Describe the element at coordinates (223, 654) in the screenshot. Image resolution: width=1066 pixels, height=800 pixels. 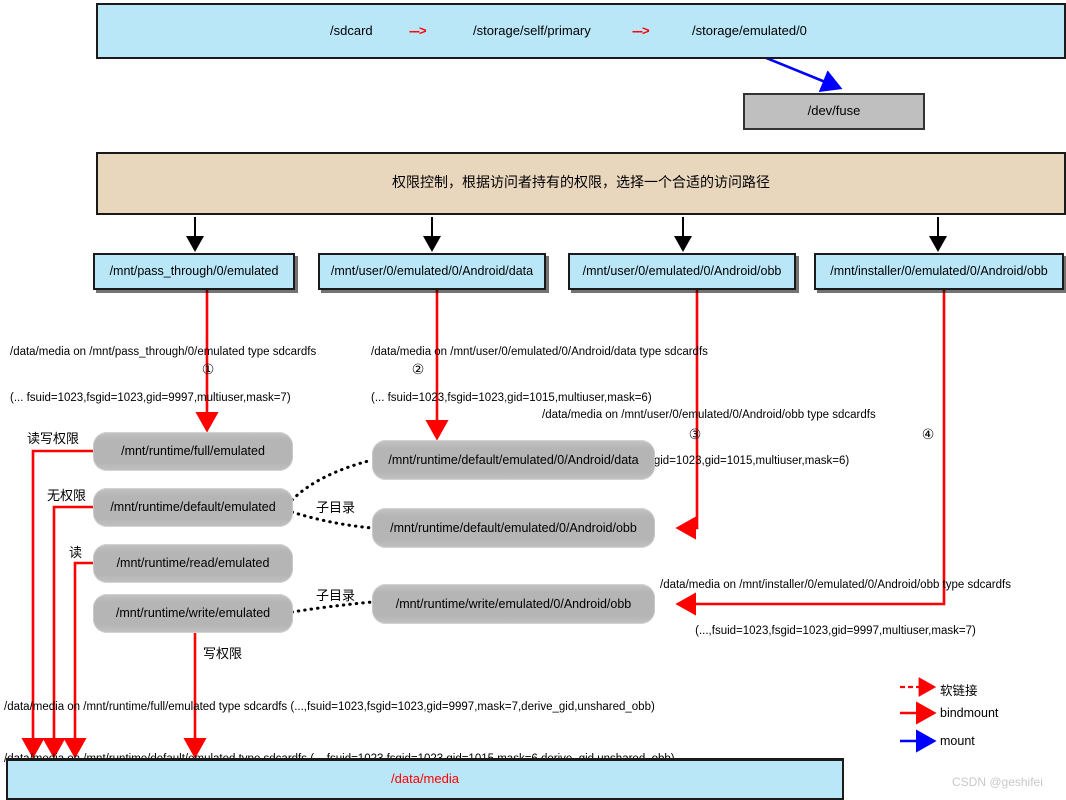
I see `label-write-permission: 写权限` at that location.